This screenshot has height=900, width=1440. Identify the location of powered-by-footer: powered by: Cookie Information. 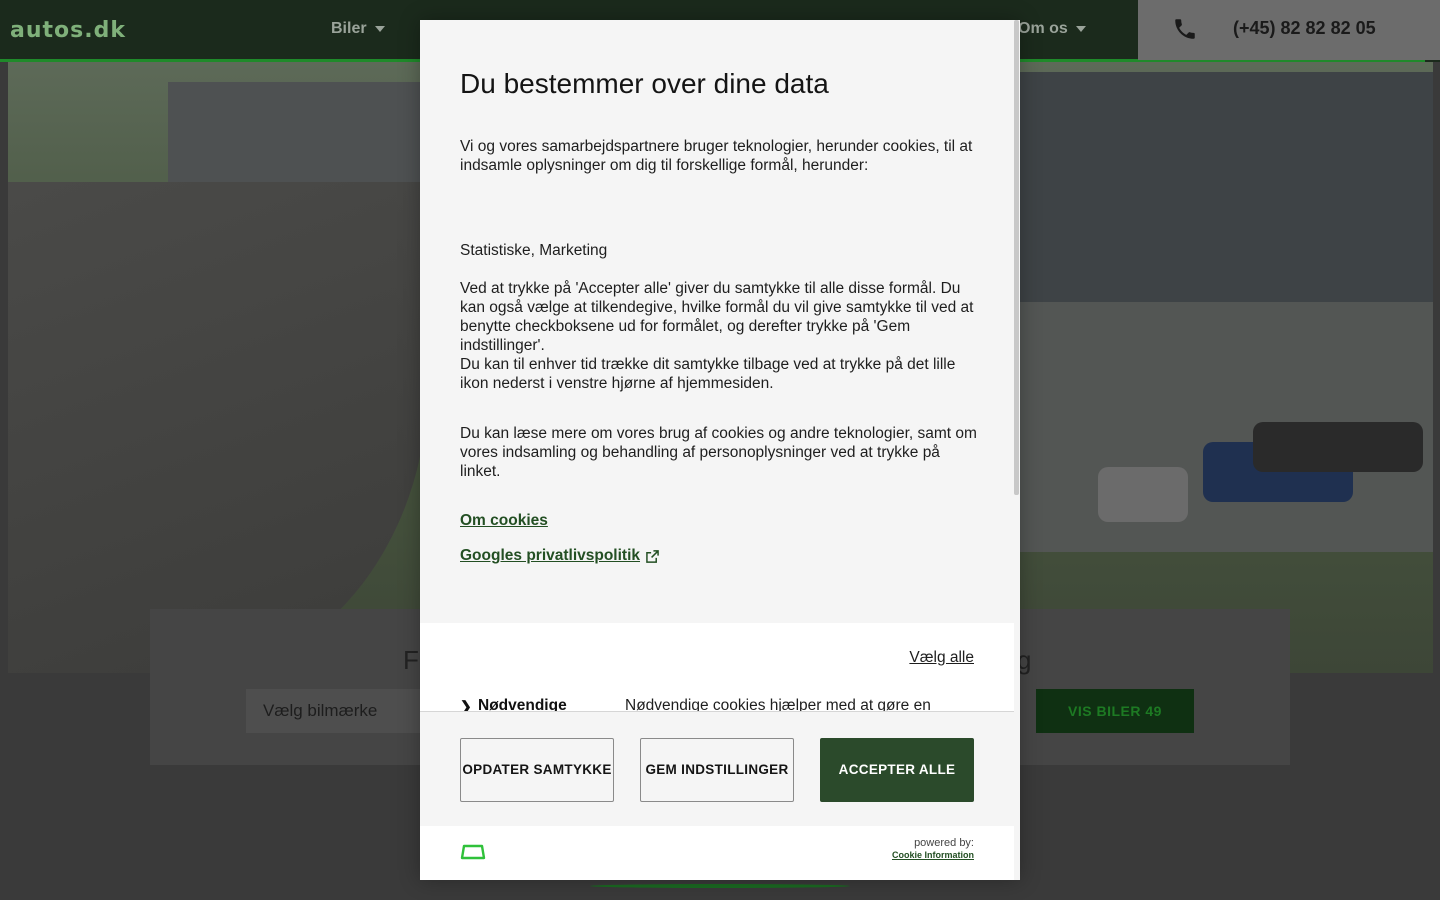
(717, 853).